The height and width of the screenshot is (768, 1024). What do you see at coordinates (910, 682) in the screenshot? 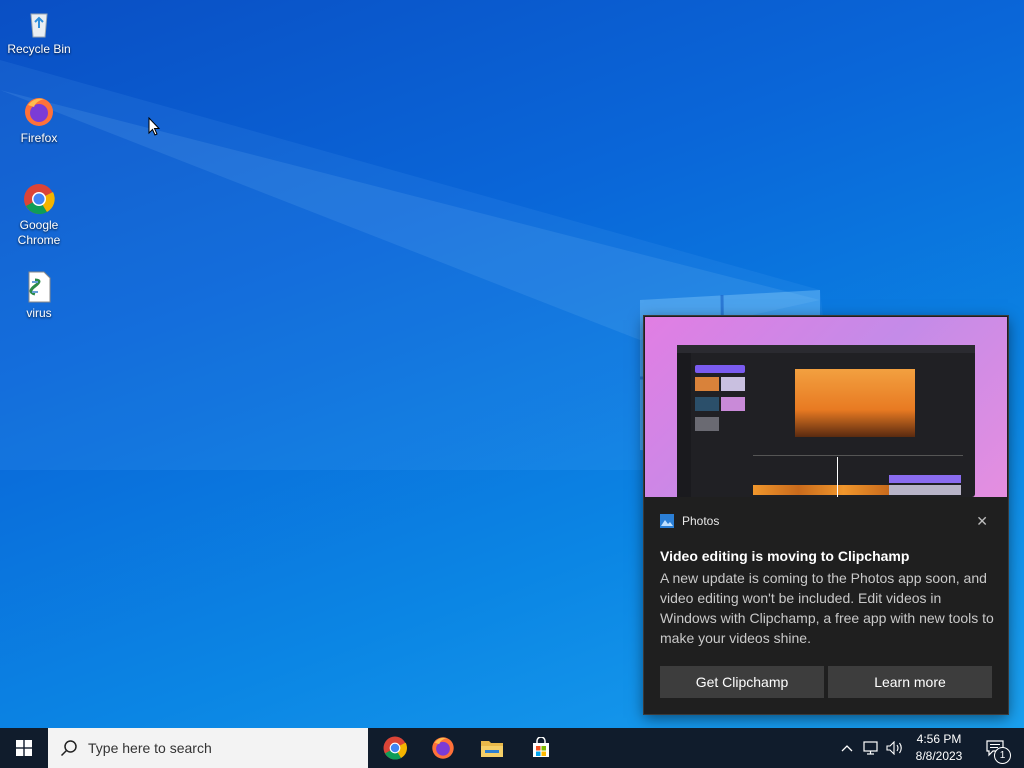
I see `learn-more-button: Learn more` at bounding box center [910, 682].